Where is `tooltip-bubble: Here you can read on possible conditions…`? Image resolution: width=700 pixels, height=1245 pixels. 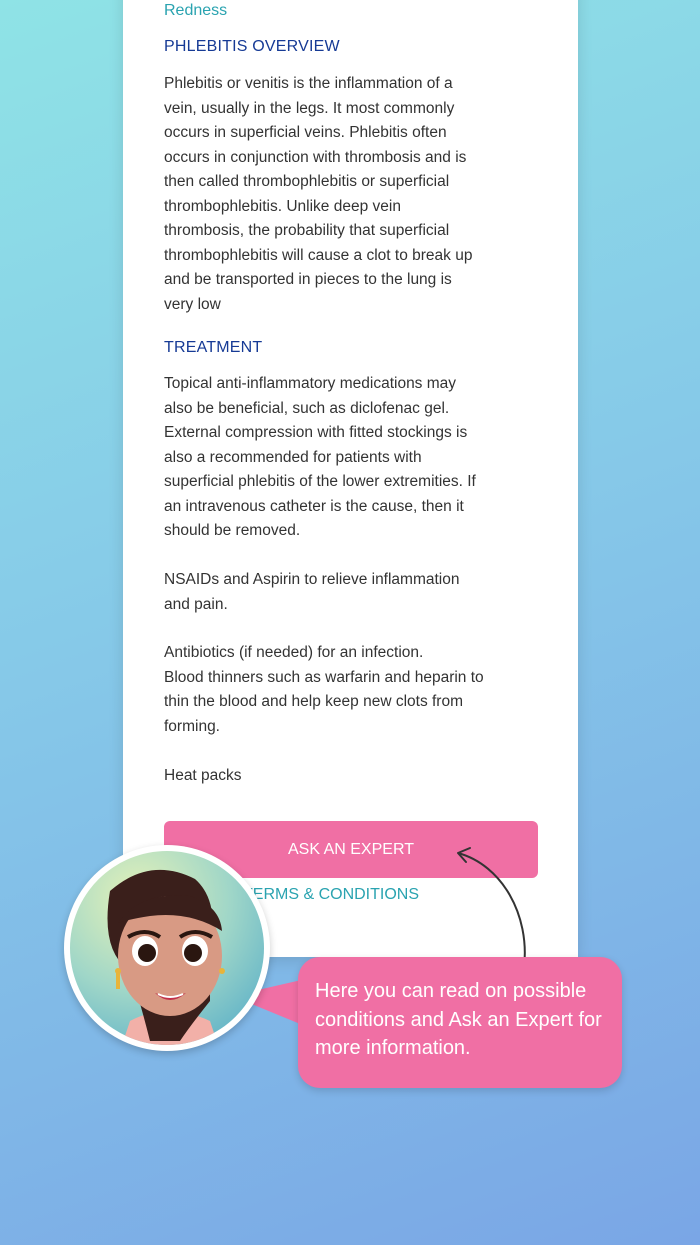
tooltip-bubble: Here you can read on possible conditions… is located at coordinates (460, 1022).